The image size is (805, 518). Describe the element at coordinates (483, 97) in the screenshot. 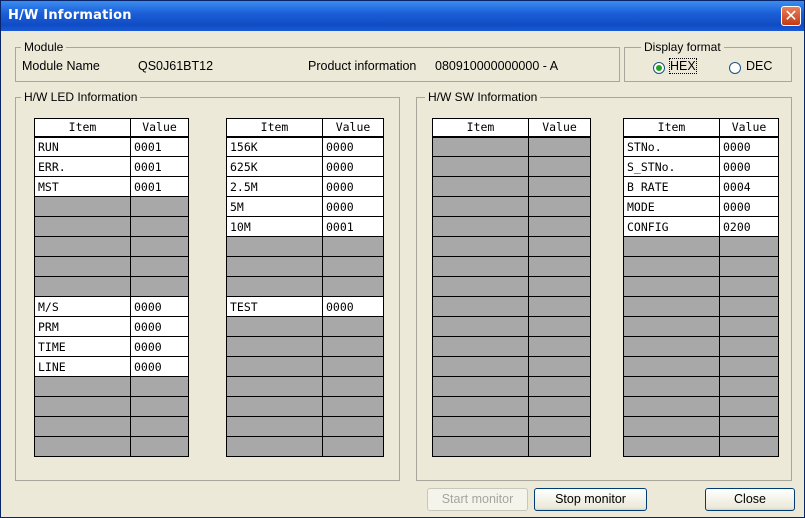

I see `hw-sw-legend: H/W SW Information` at that location.